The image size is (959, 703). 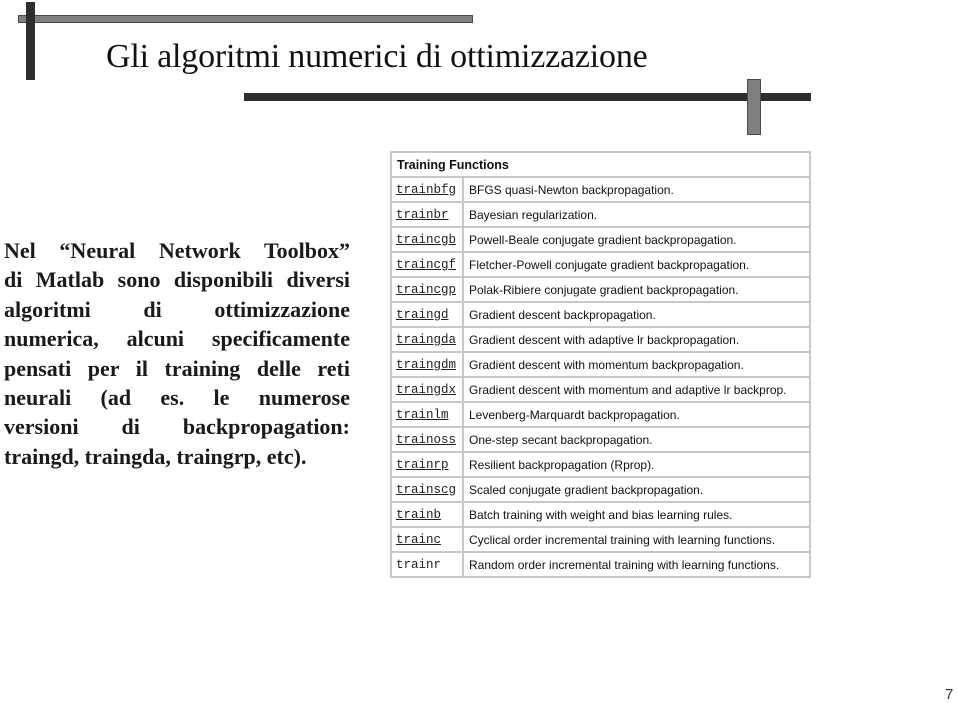 What do you see at coordinates (177, 368) in the screenshot?
I see `body-text-line: pensati per il training delle reti` at bounding box center [177, 368].